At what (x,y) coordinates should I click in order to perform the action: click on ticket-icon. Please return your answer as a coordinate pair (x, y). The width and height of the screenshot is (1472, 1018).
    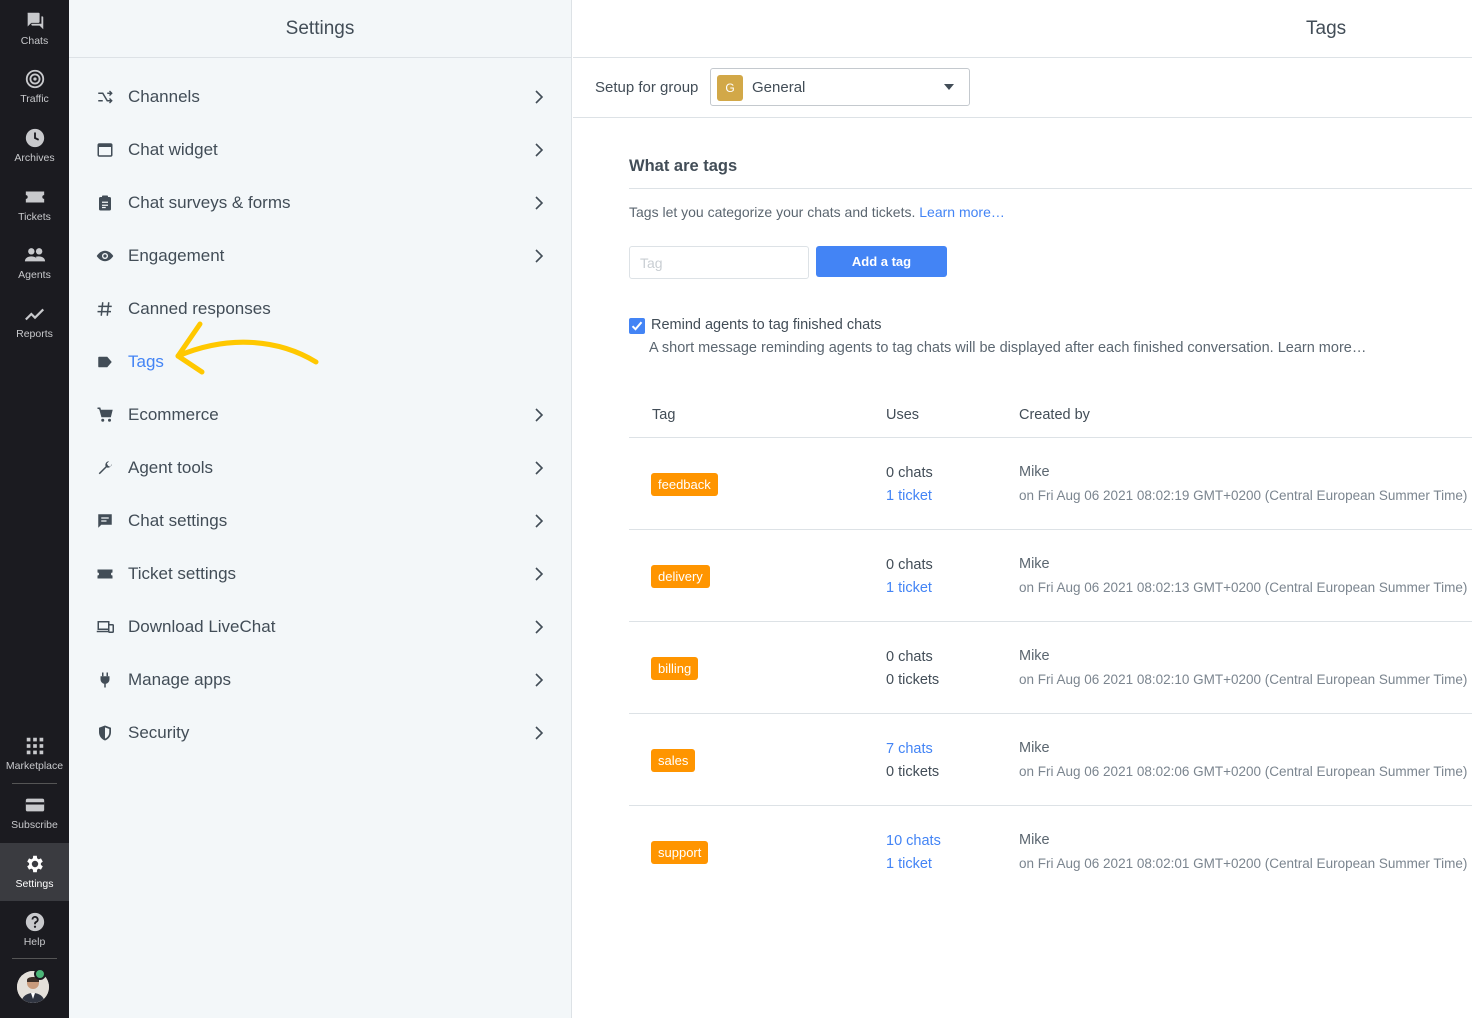
    Looking at the image, I should click on (105, 574).